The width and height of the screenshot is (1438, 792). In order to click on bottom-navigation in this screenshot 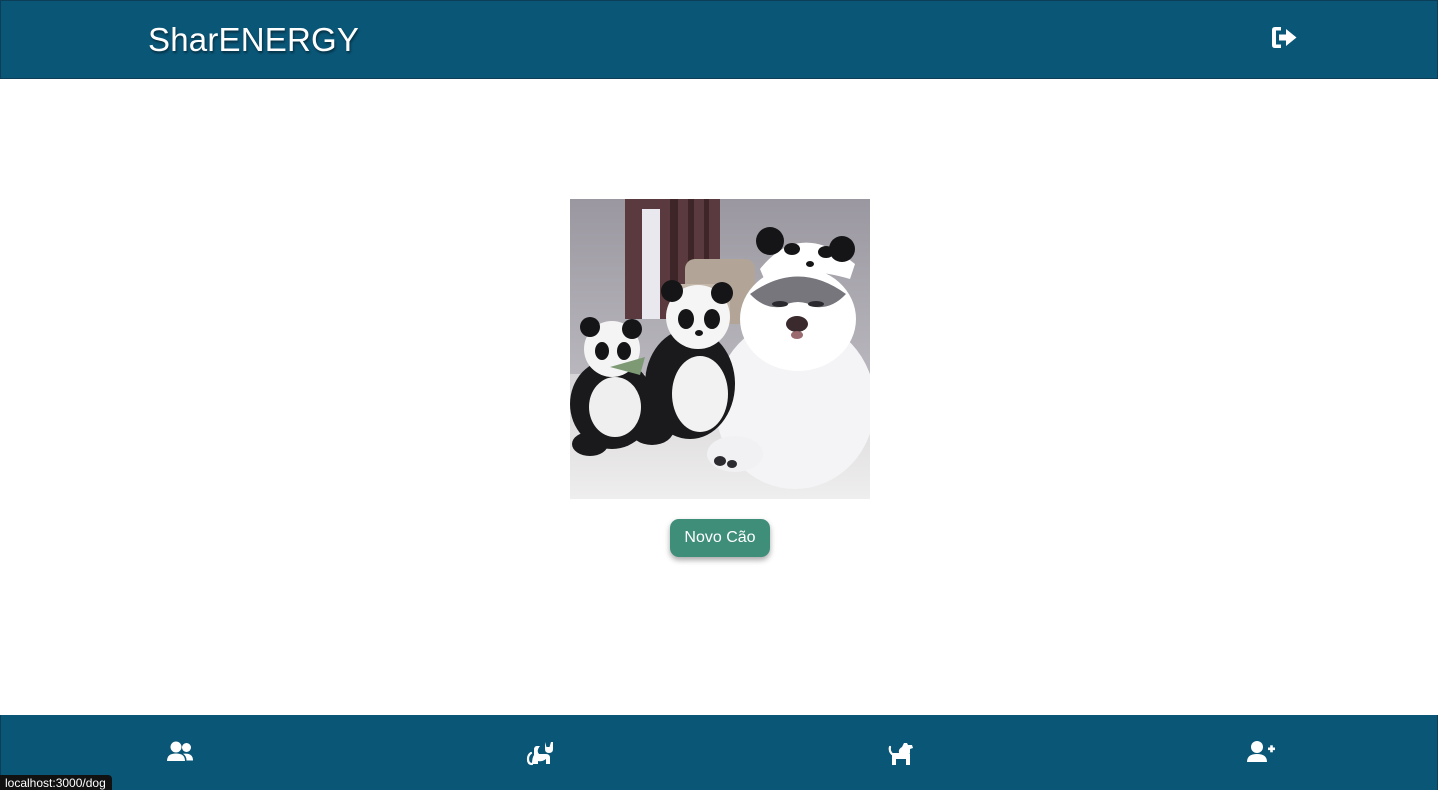, I will do `click(719, 752)`.